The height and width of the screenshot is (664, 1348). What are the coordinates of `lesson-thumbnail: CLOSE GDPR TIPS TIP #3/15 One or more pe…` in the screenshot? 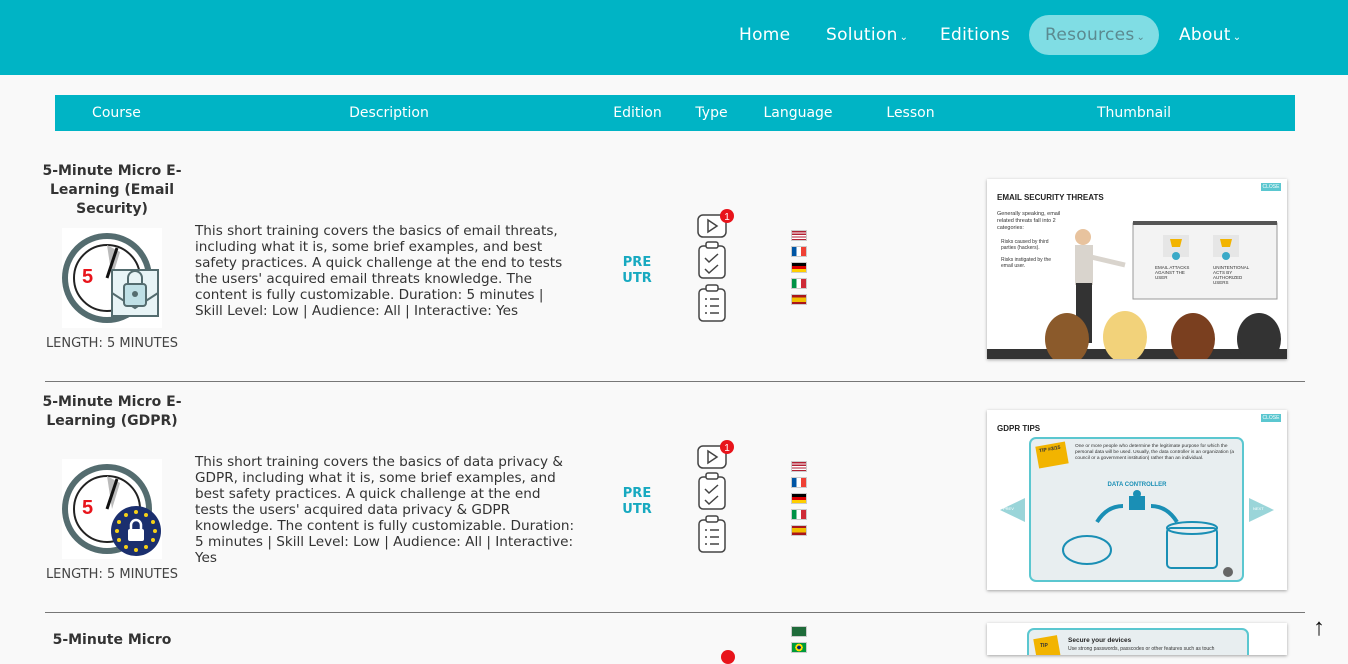 It's located at (1137, 500).